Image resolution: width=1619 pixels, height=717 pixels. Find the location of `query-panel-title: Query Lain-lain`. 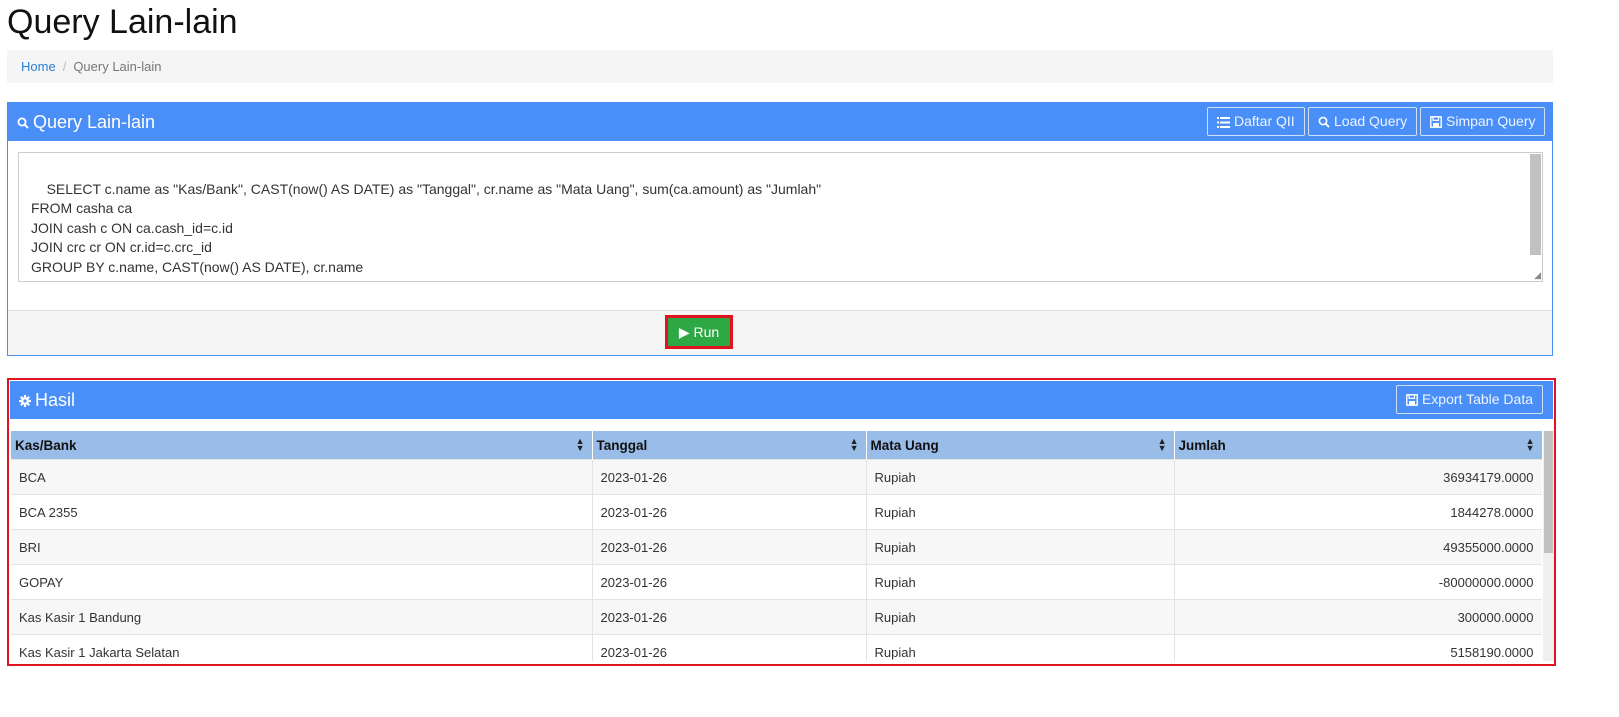

query-panel-title: Query Lain-lain is located at coordinates (86, 122).